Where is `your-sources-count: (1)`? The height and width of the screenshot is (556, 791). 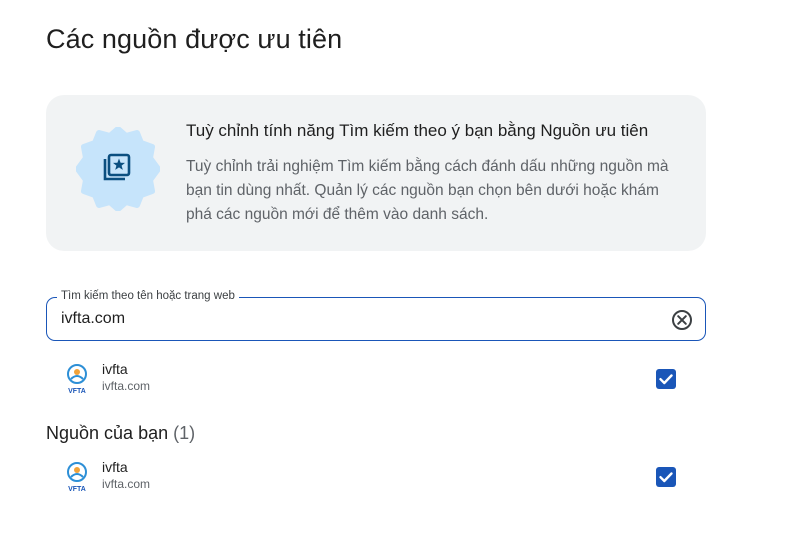 your-sources-count: (1) is located at coordinates (184, 433).